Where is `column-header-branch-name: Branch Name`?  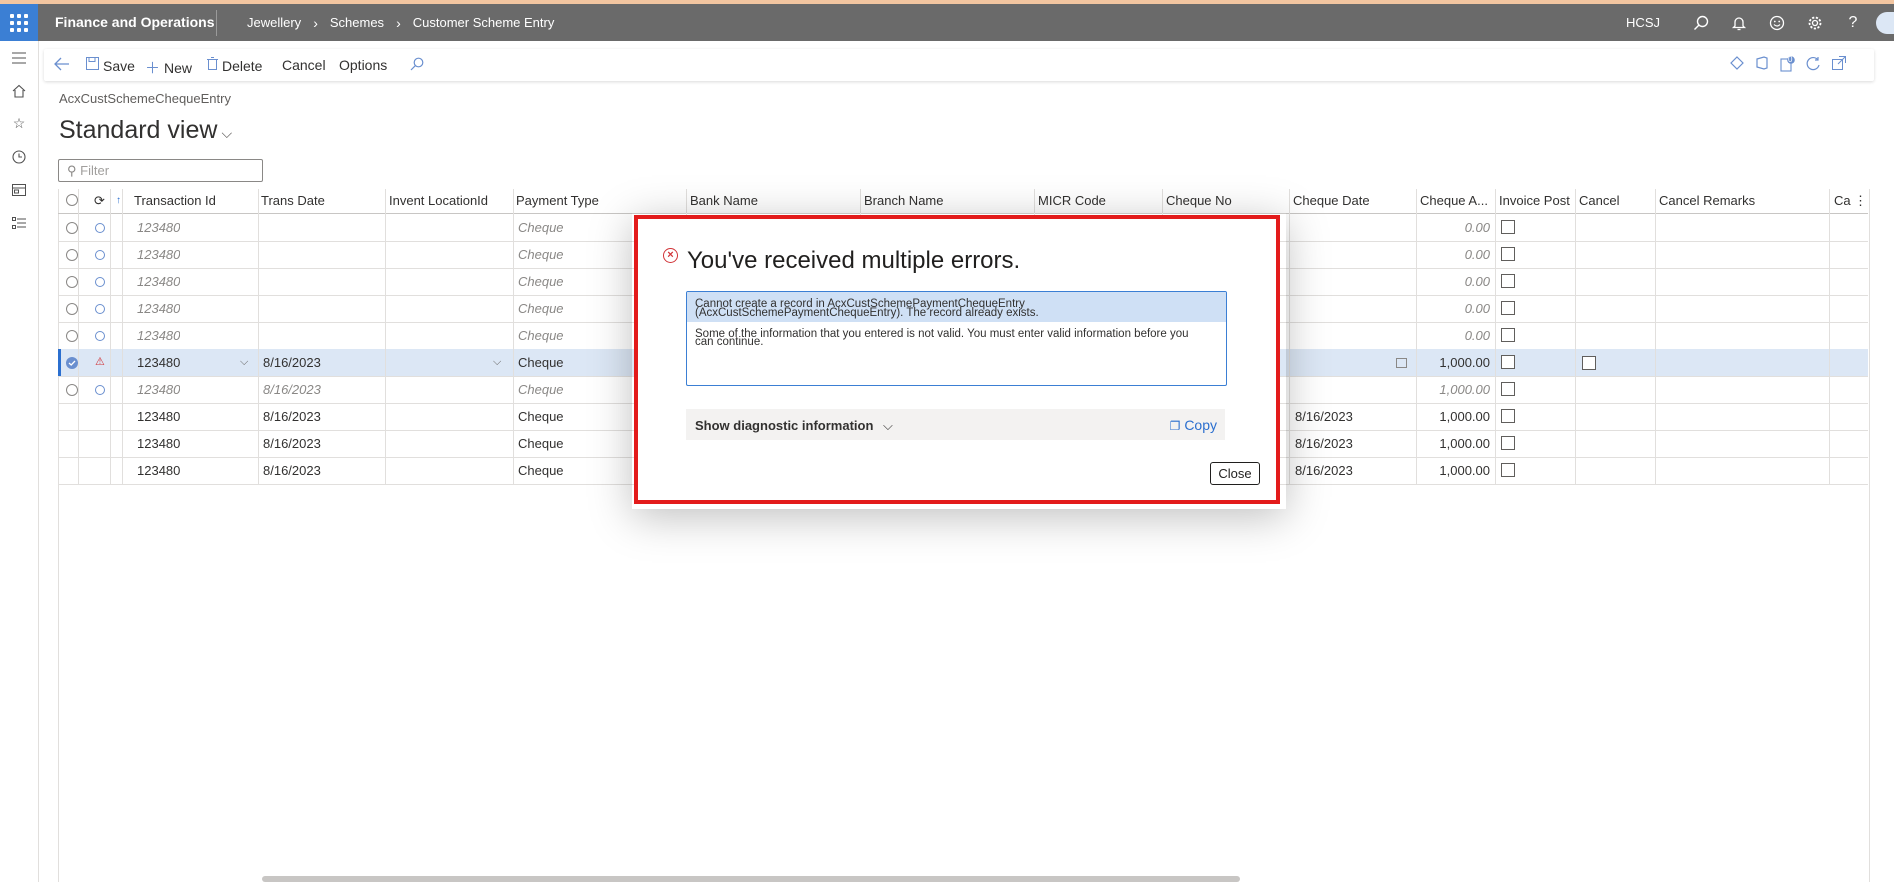
column-header-branch-name: Branch Name is located at coordinates (903, 201).